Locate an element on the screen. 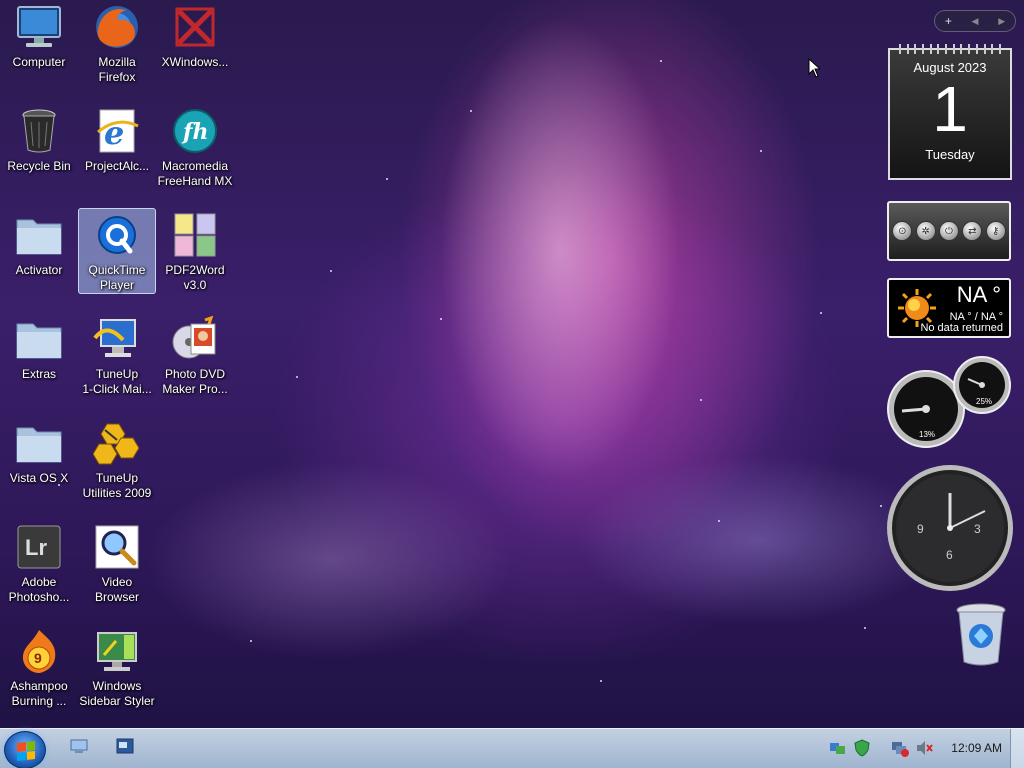 The width and height of the screenshot is (1024, 768). sidebar-prev-button: ◀ is located at coordinates (975, 21).